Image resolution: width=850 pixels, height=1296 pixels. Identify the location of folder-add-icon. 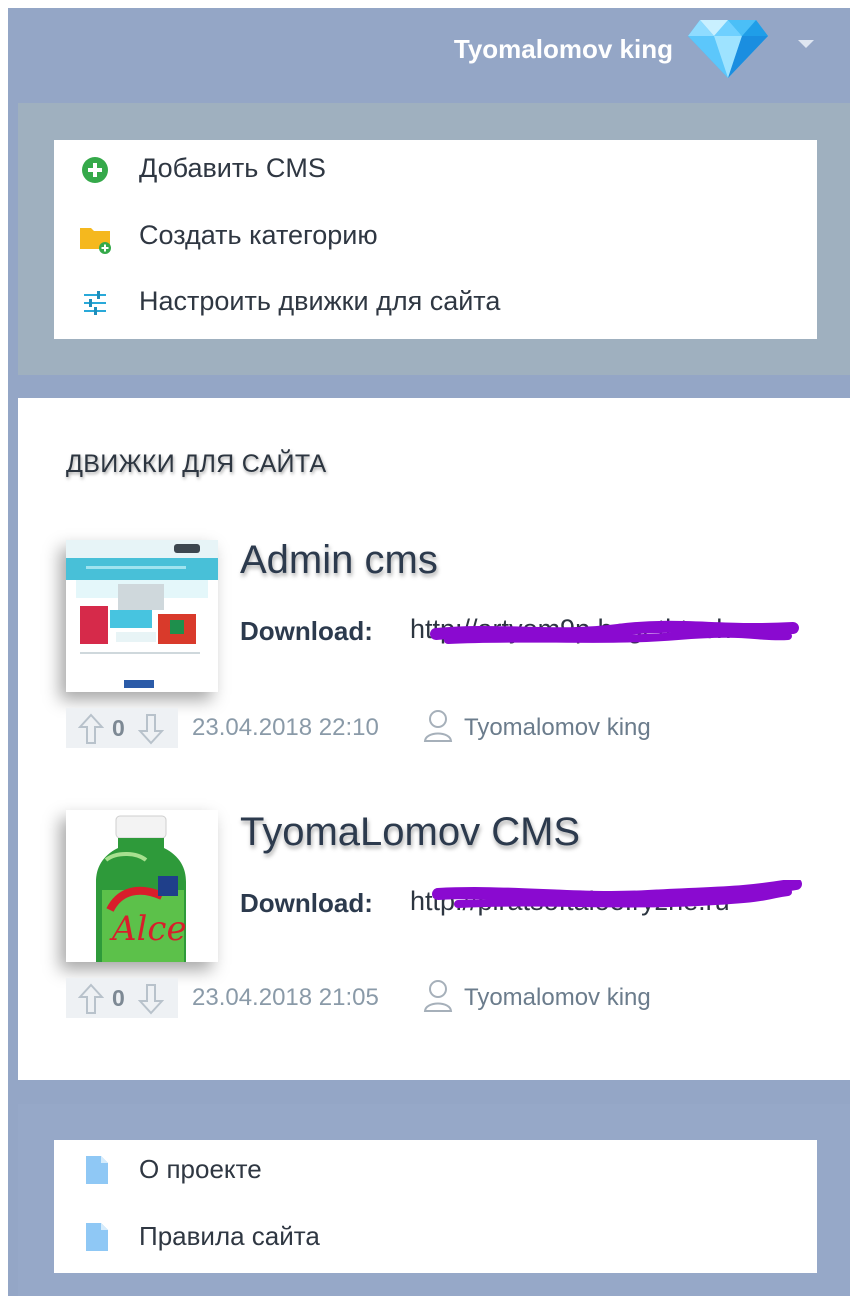
(95, 241).